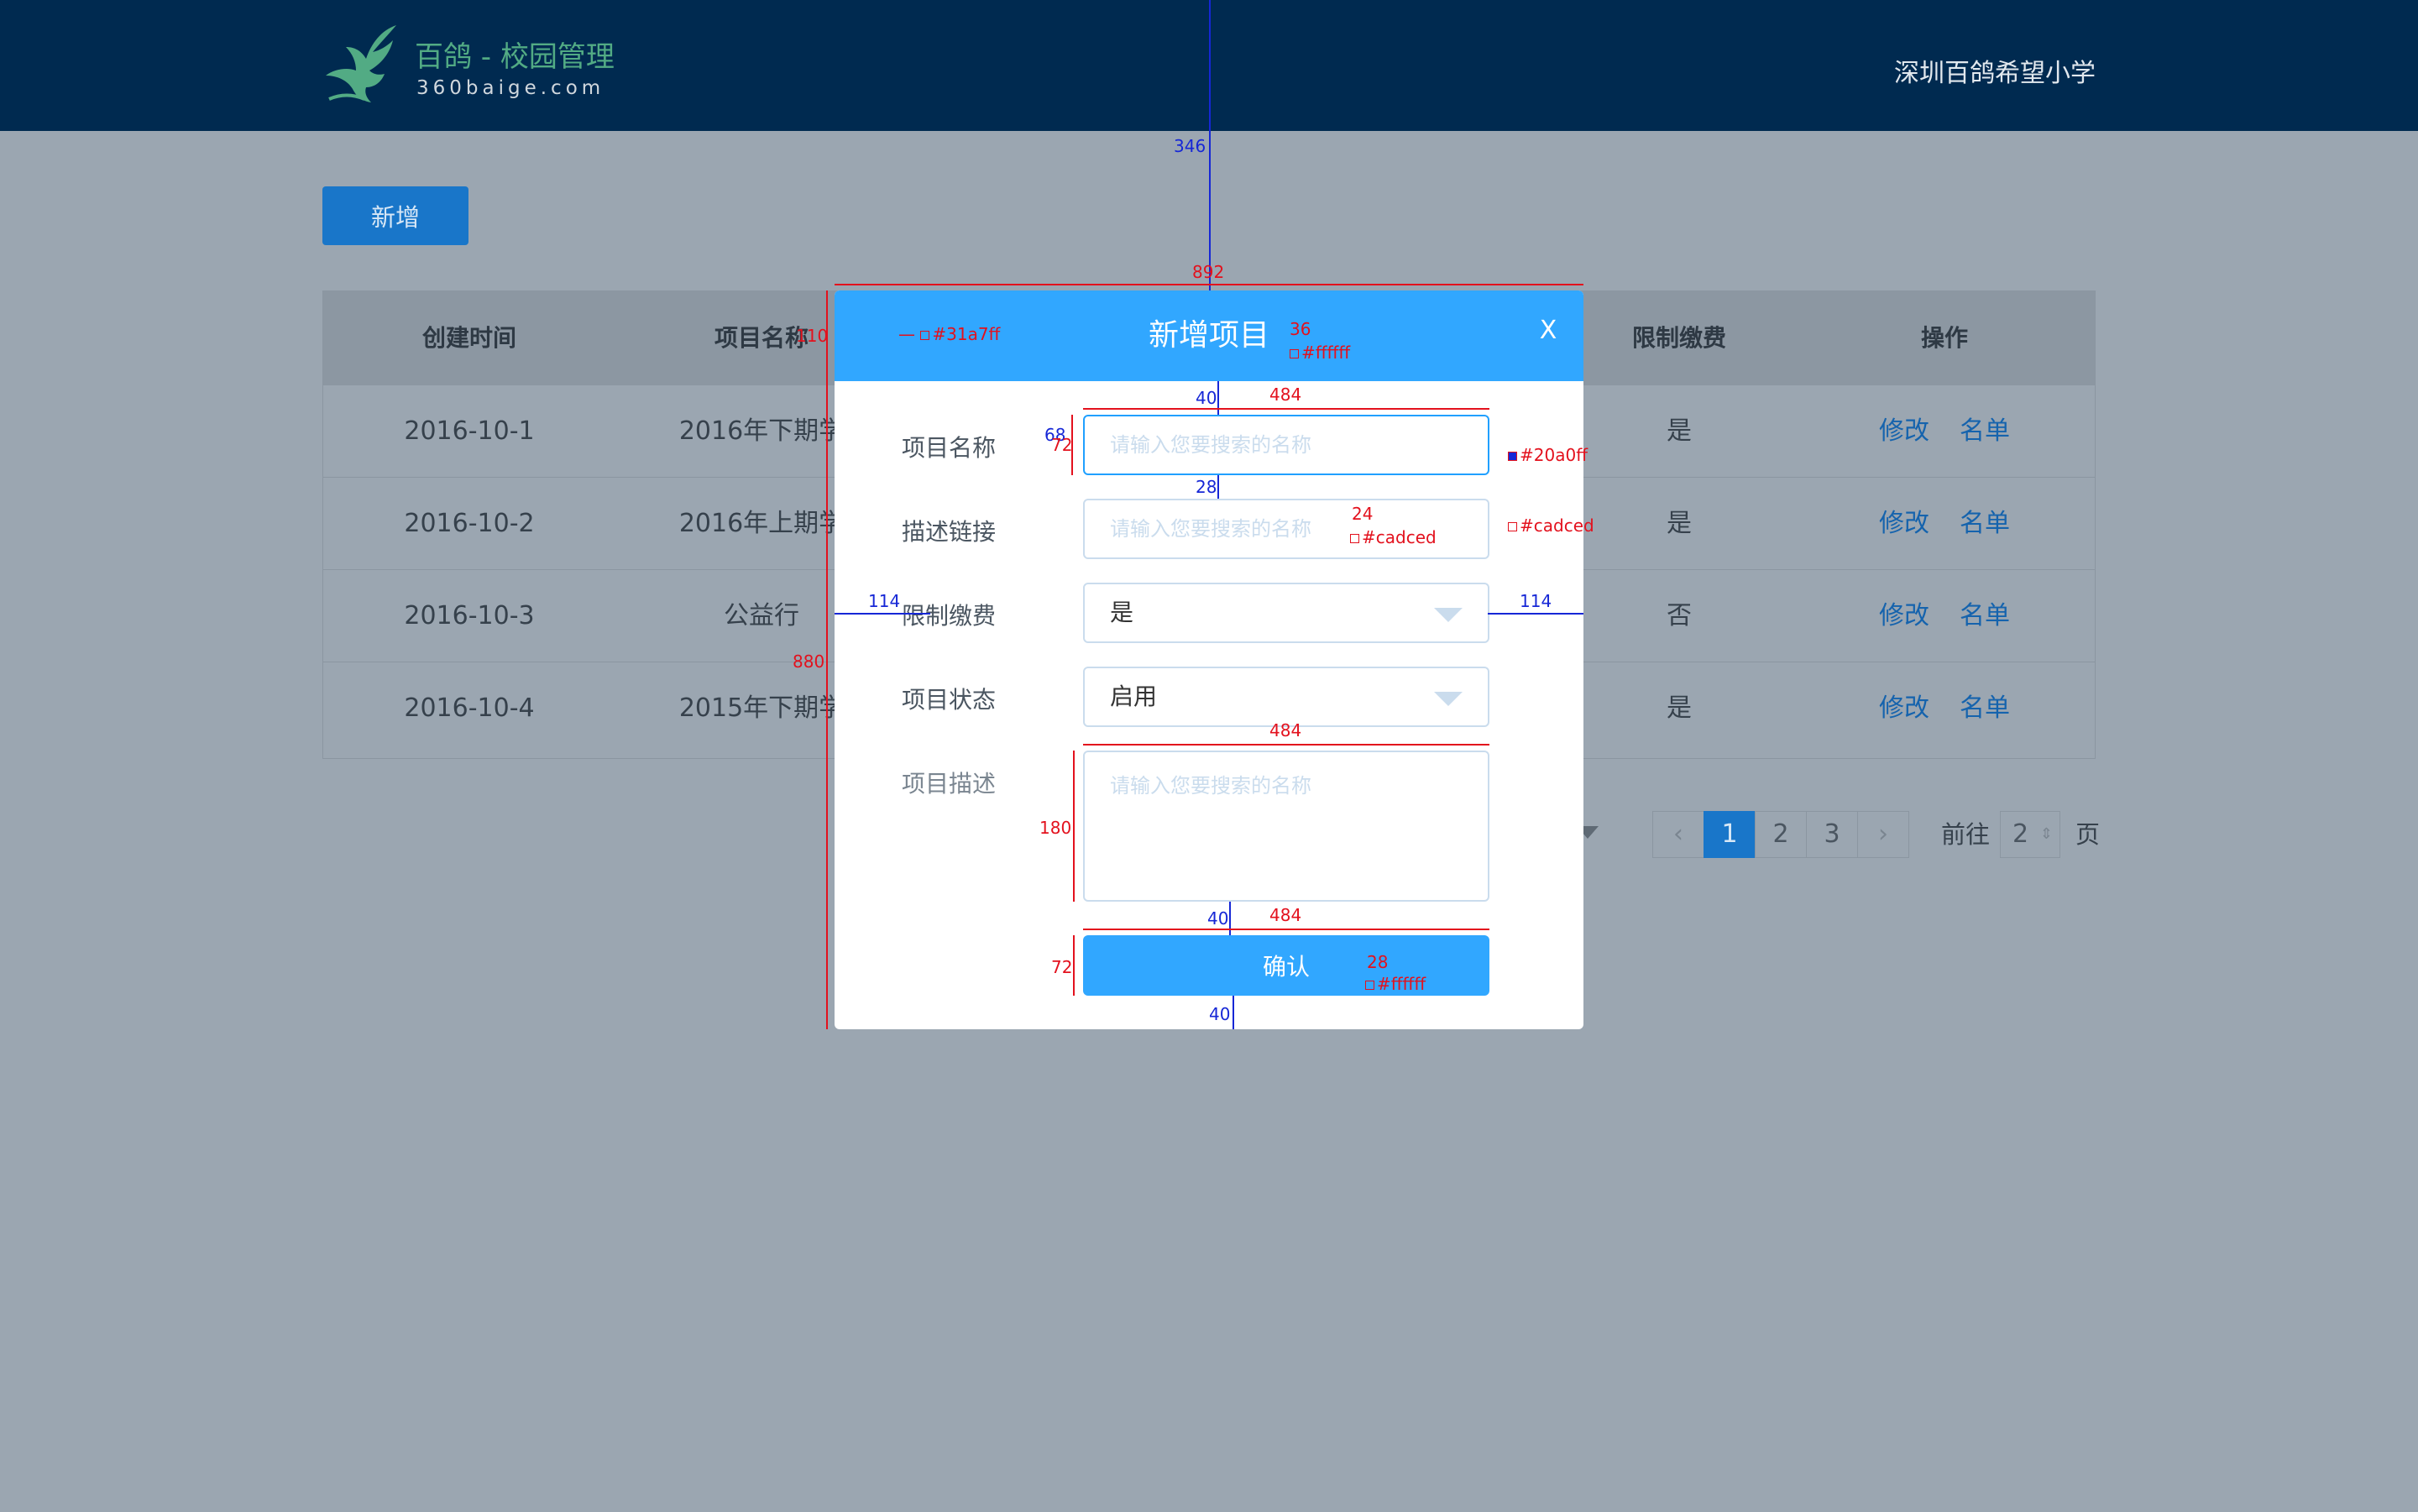  What do you see at coordinates (1883, 834) in the screenshot?
I see `next-page-button: ›` at bounding box center [1883, 834].